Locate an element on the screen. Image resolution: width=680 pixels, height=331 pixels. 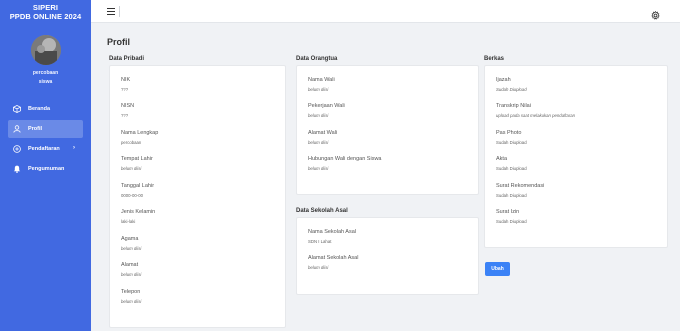
topbar-divider is located at coordinates (119, 11).